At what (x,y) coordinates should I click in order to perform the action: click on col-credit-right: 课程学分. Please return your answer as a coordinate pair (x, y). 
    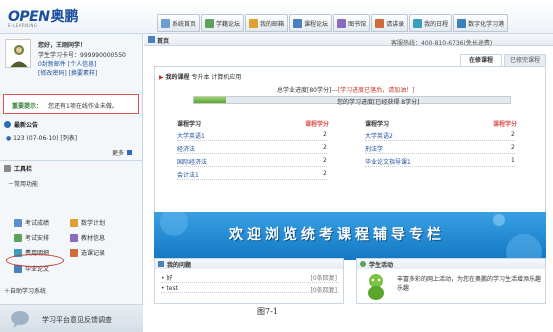
    Looking at the image, I should click on (505, 124).